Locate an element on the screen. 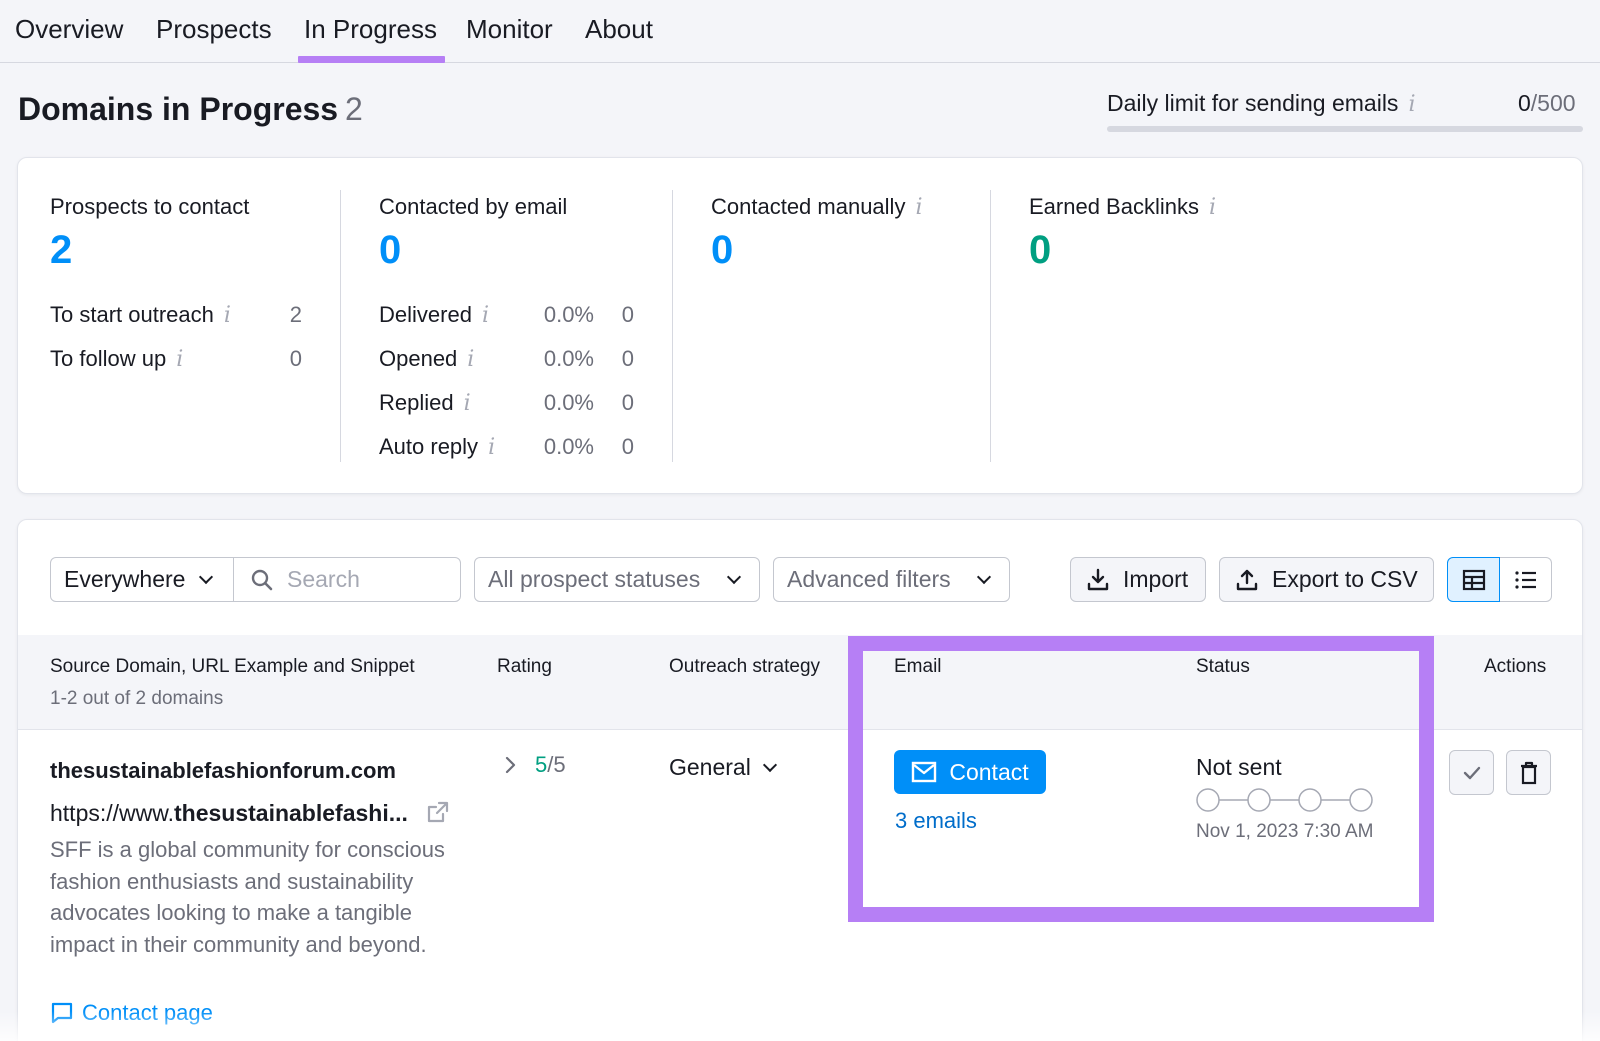  table-view-toggle is located at coordinates (1473, 579).